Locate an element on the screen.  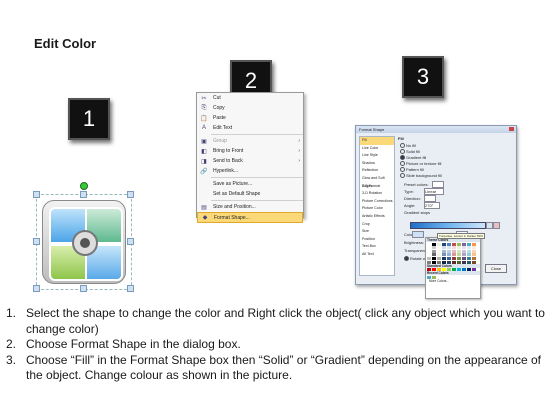
resize-handle-tr is located at coordinates (130, 194).